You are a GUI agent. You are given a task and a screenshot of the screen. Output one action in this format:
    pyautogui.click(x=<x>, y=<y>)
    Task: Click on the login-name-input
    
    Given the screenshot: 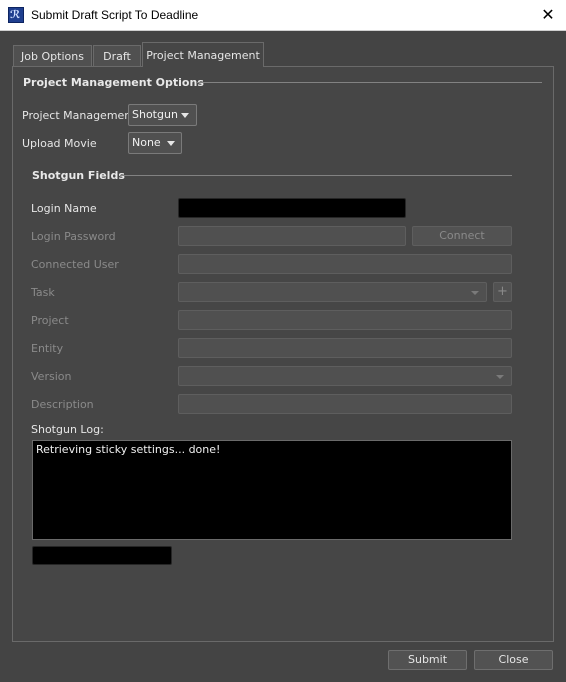 What is the action you would take?
    pyautogui.click(x=292, y=208)
    